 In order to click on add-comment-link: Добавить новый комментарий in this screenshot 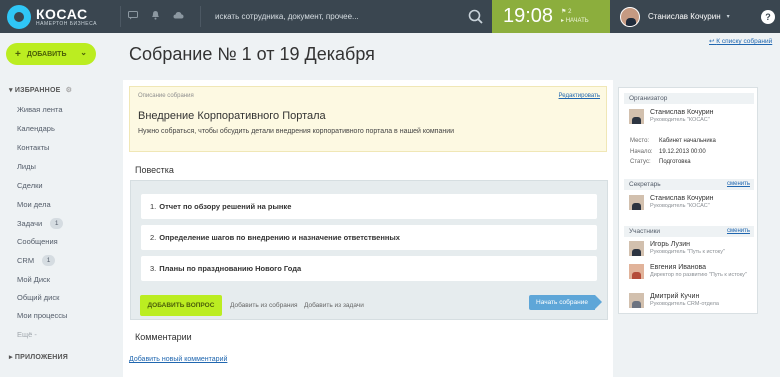, I will do `click(178, 359)`.